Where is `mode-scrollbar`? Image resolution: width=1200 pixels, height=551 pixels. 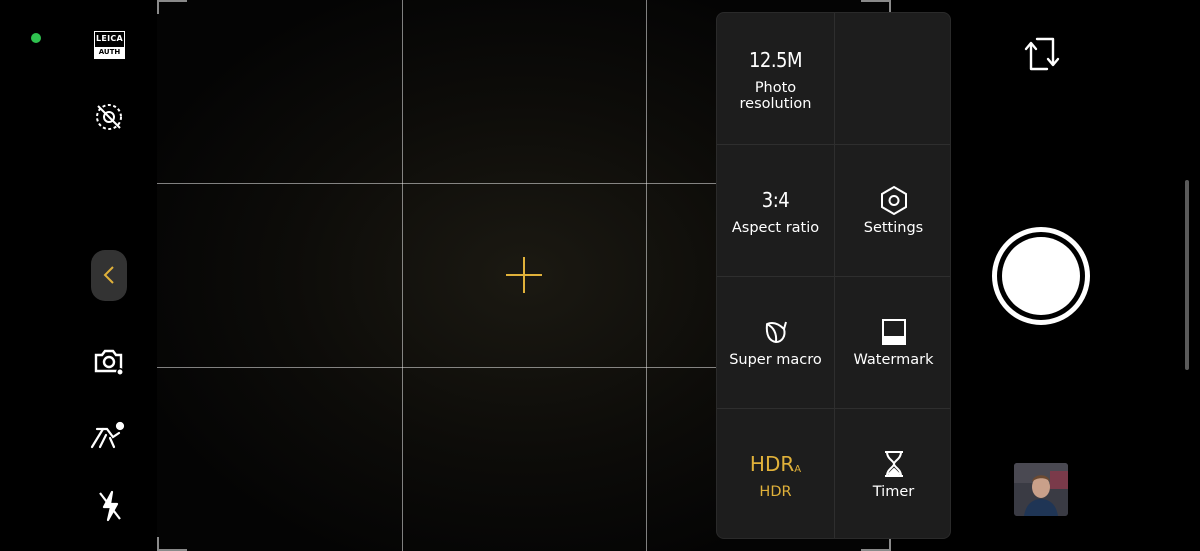 mode-scrollbar is located at coordinates (1187, 275).